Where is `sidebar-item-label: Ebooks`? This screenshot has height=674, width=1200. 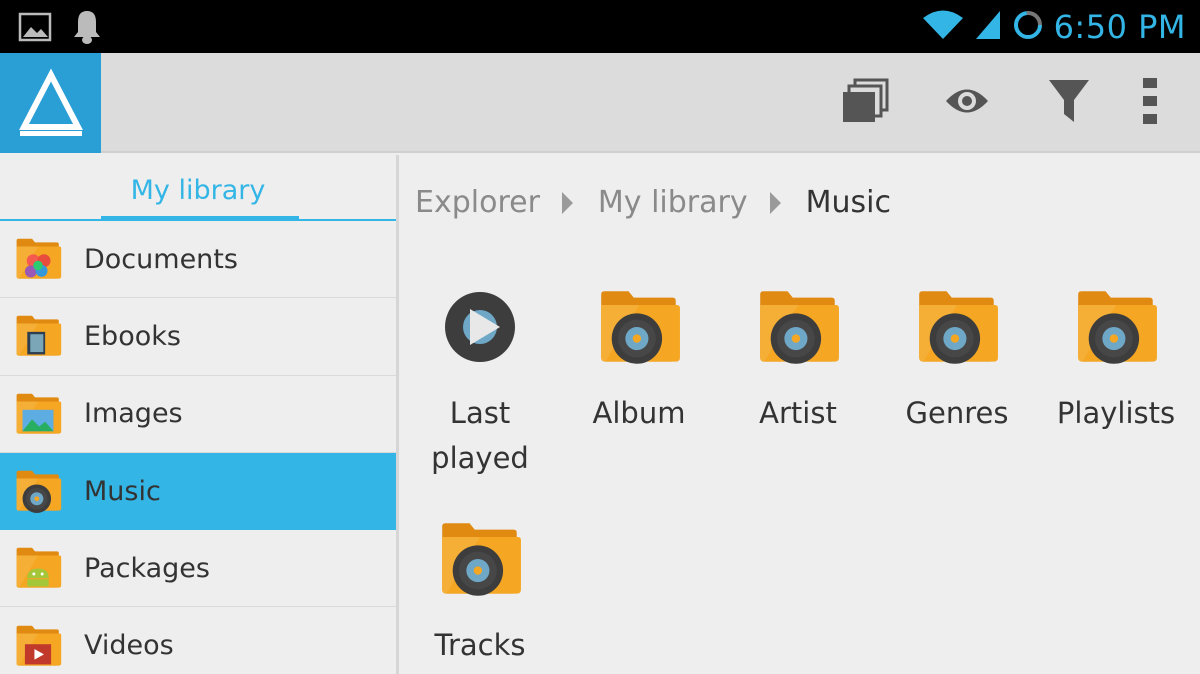
sidebar-item-label: Ebooks is located at coordinates (132, 336).